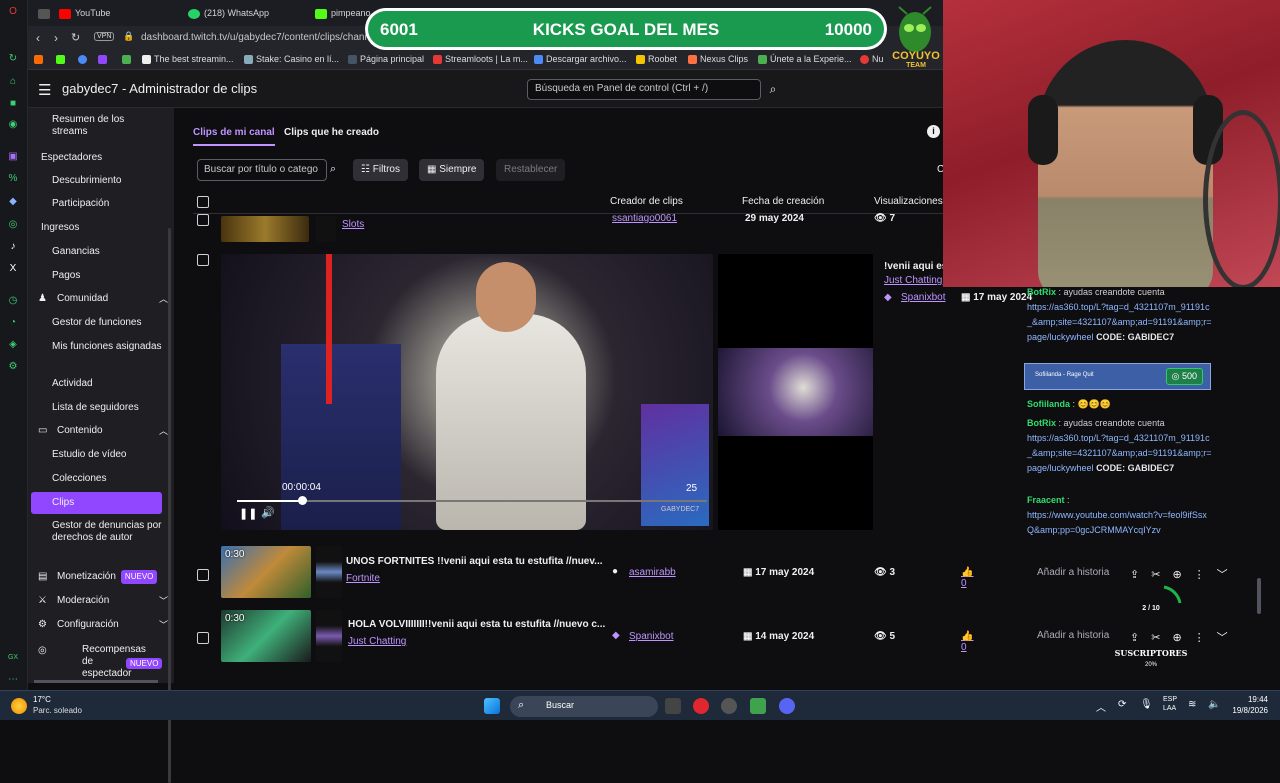 Image resolution: width=1280 pixels, height=783 pixels. What do you see at coordinates (38, 38) in the screenshot?
I see `back-icon: ‹` at bounding box center [38, 38].